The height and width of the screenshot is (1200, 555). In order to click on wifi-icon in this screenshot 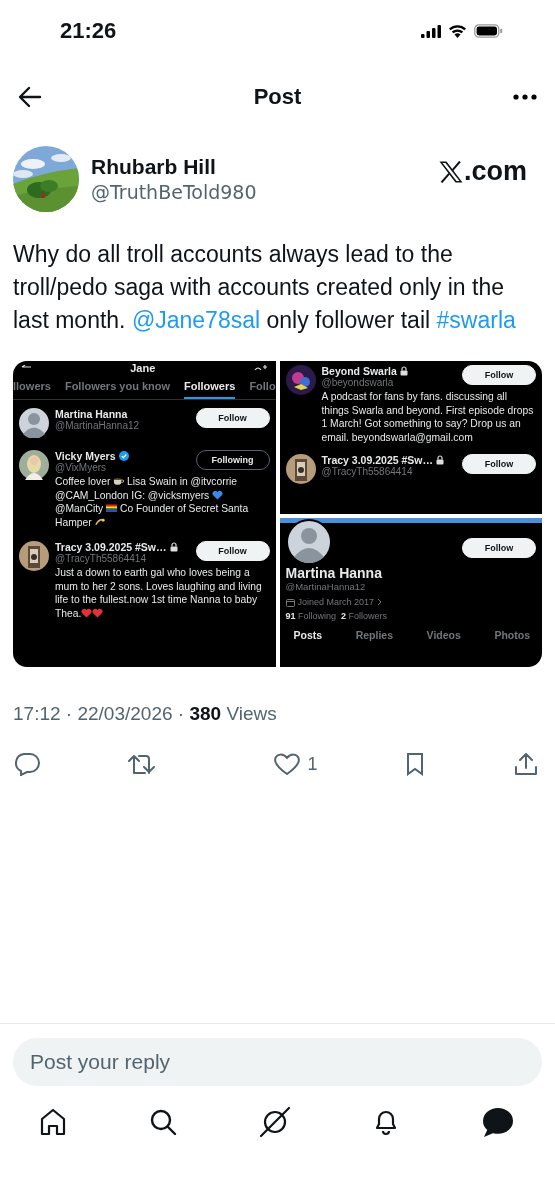, I will do `click(457, 31)`.